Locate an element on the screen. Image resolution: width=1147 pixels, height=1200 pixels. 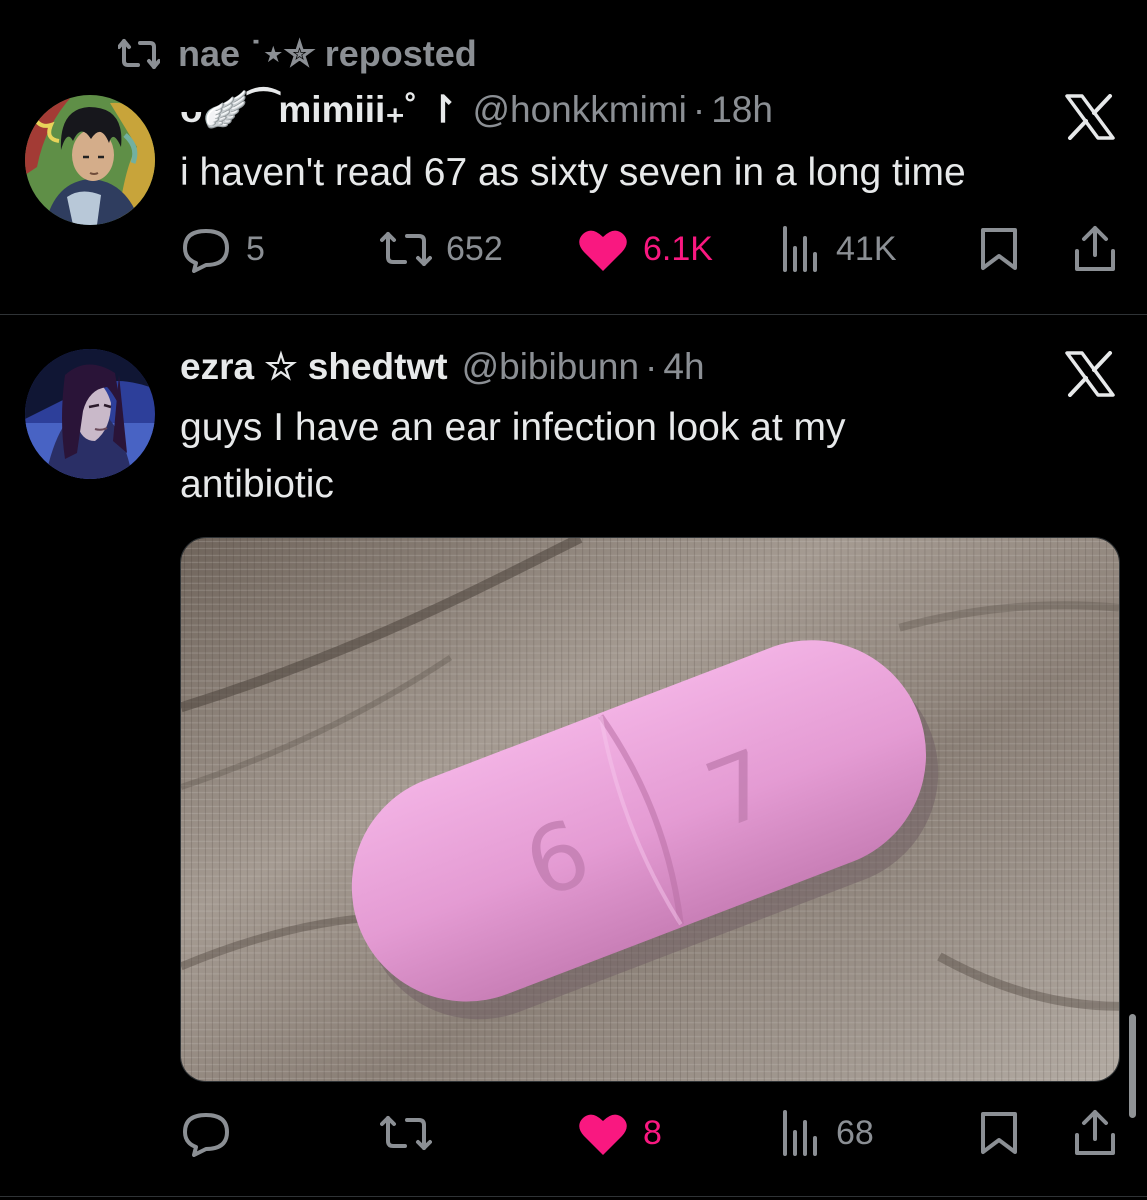
reply-count: 5 is located at coordinates (255, 248).